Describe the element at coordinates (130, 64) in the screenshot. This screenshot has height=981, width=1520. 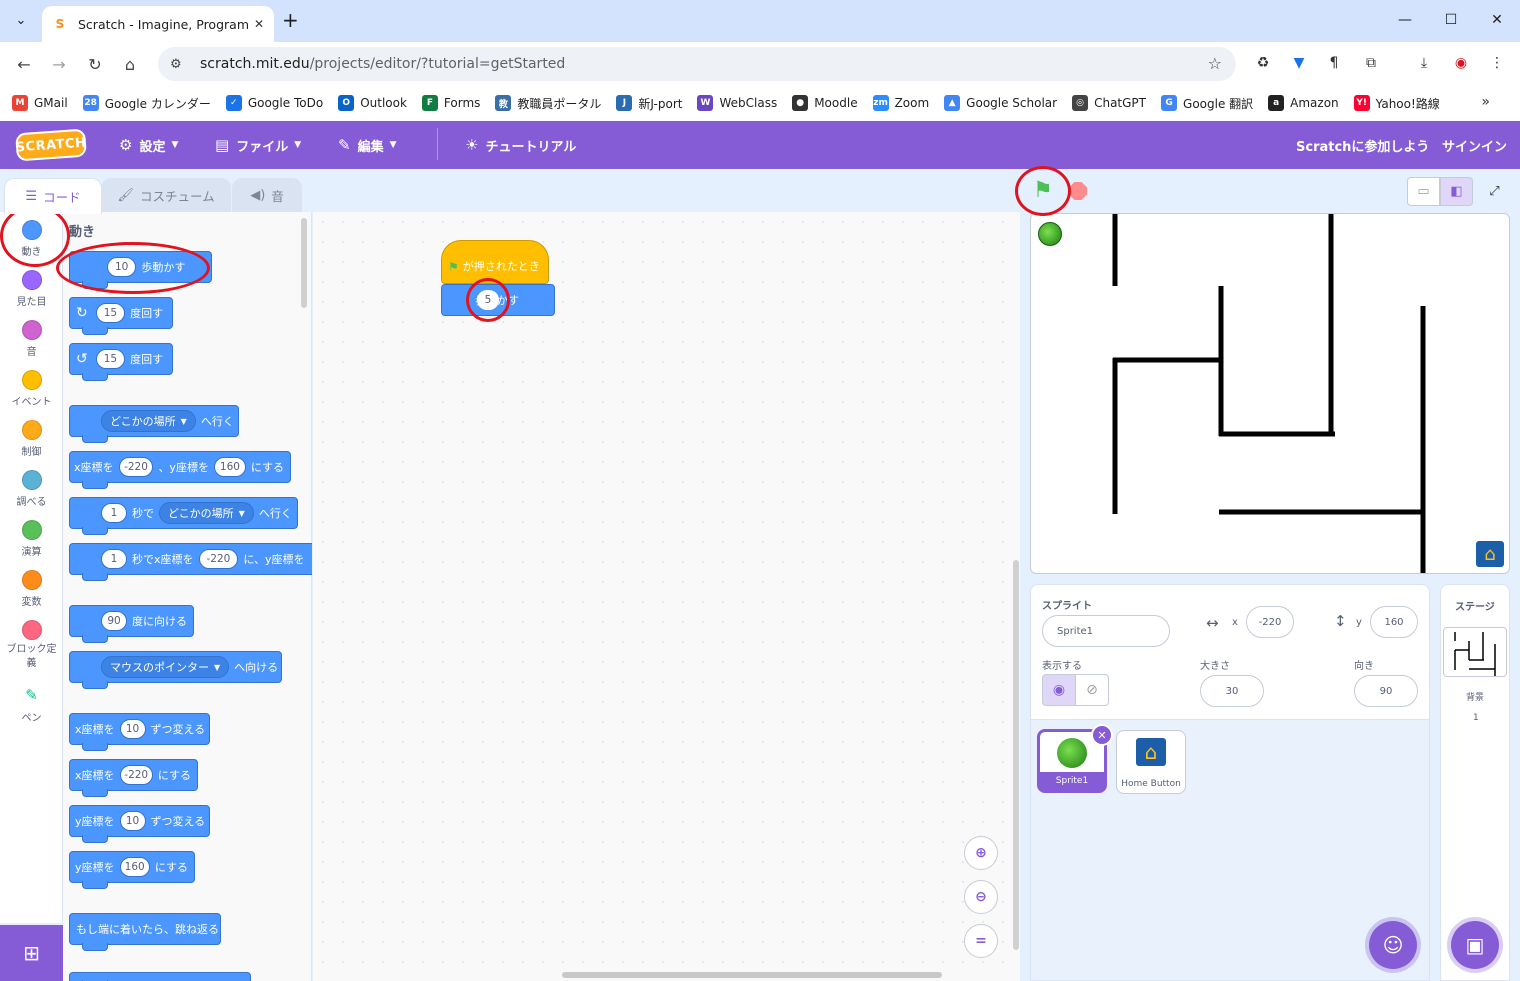
I see `home-icon: ⌂` at that location.